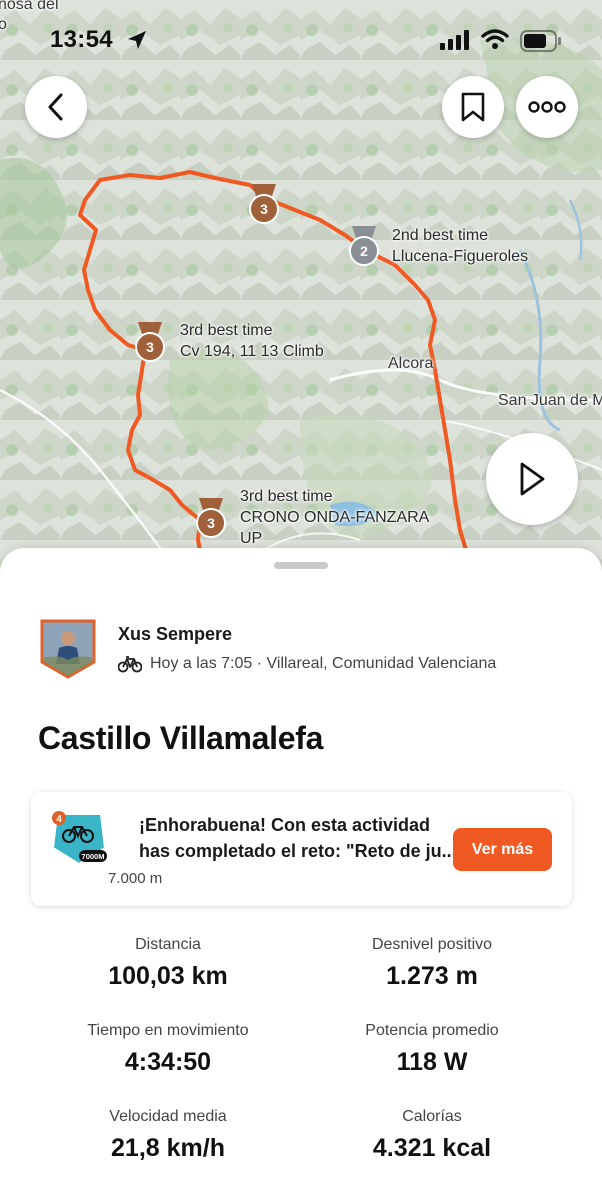 The width and height of the screenshot is (602, 1200). I want to click on bookmark-button, so click(473, 107).